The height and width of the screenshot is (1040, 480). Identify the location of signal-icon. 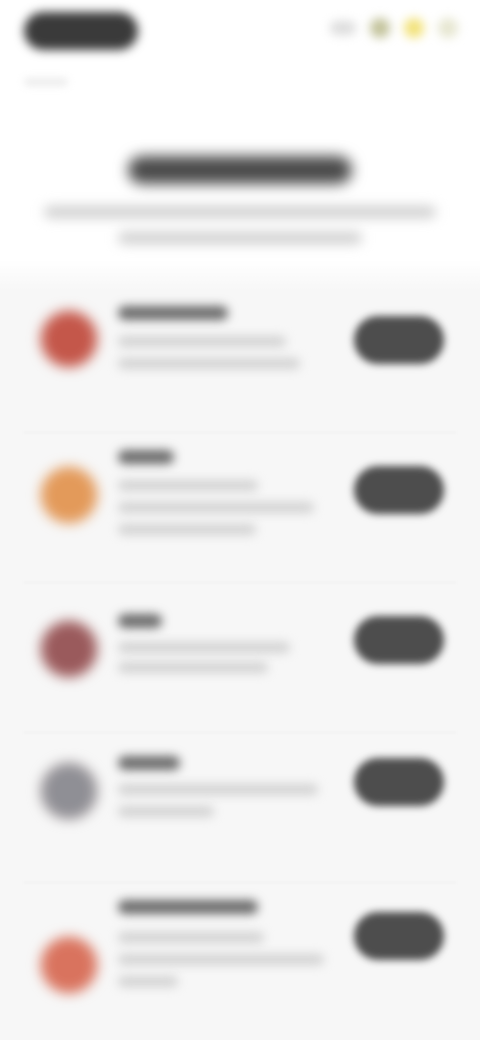
(343, 28).